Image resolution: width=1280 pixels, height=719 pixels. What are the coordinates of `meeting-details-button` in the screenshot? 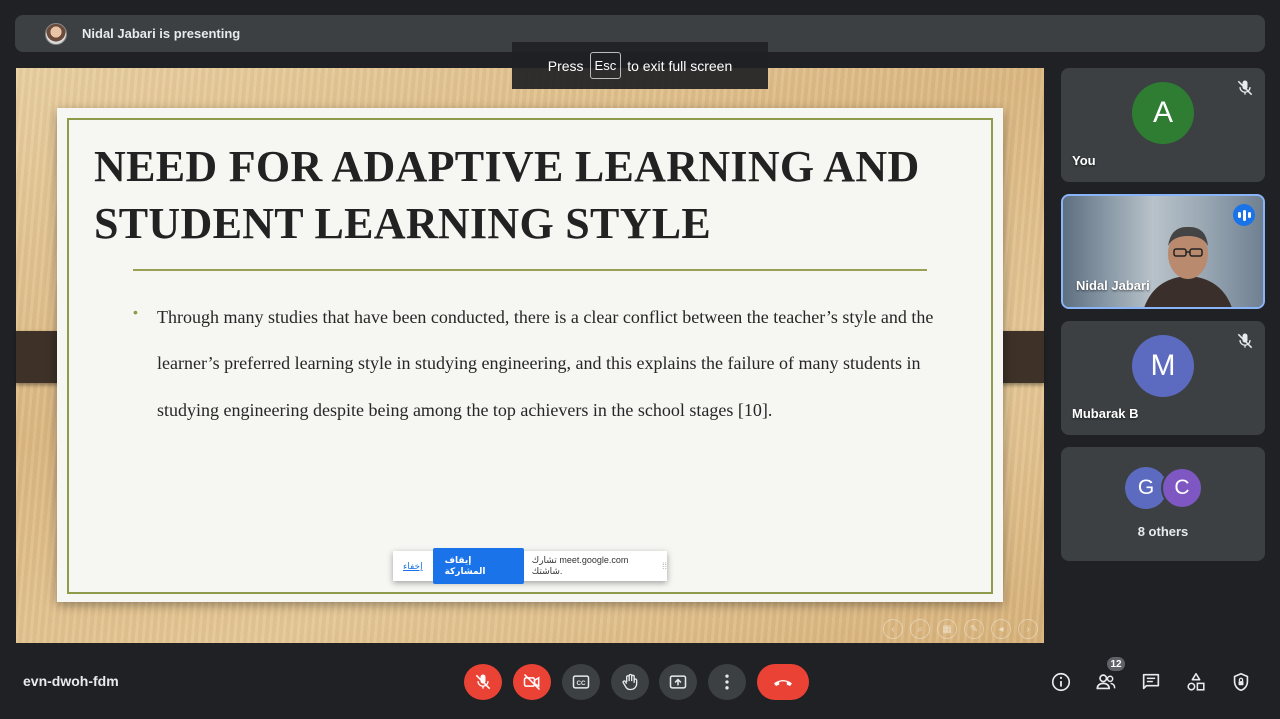 It's located at (1061, 682).